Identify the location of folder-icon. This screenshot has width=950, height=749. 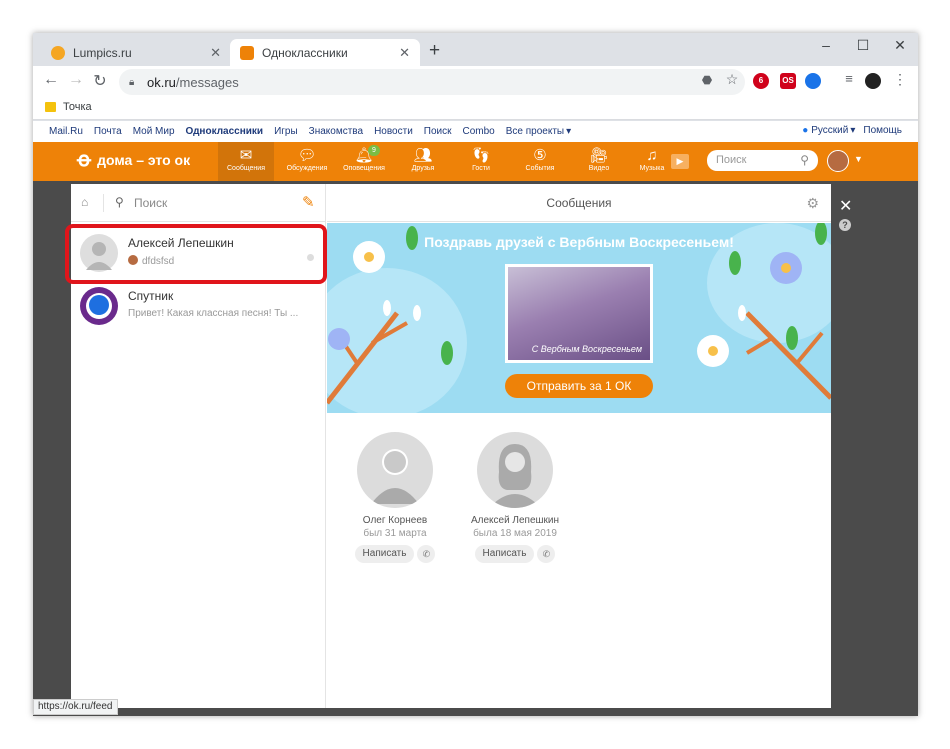
(50, 107).